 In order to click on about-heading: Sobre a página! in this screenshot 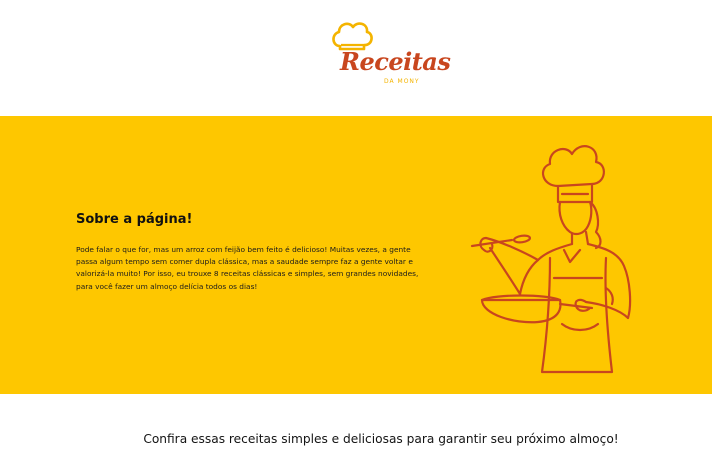, I will do `click(134, 219)`.